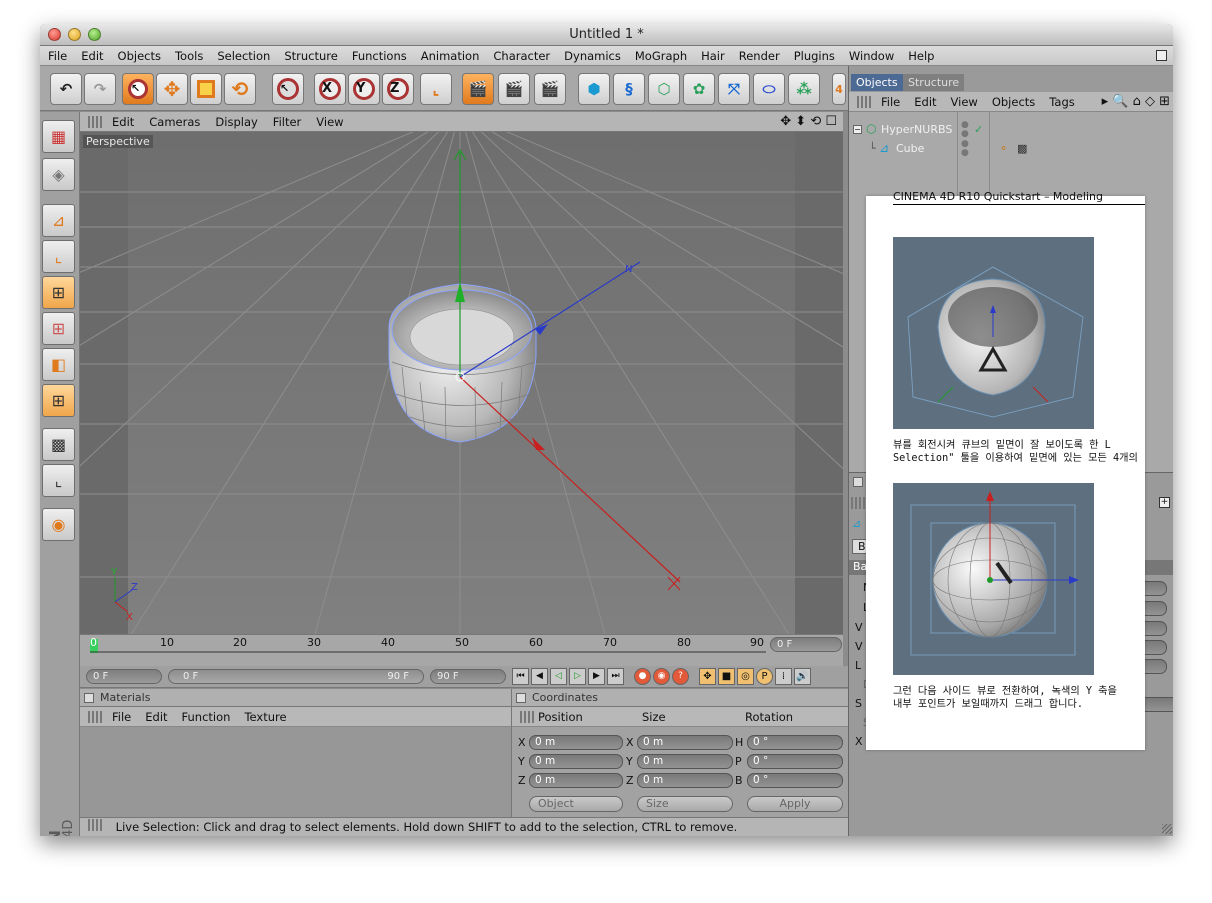 Image resolution: width=1212 pixels, height=903 pixels. What do you see at coordinates (1167, 829) in the screenshot?
I see `resize-grip-icon` at bounding box center [1167, 829].